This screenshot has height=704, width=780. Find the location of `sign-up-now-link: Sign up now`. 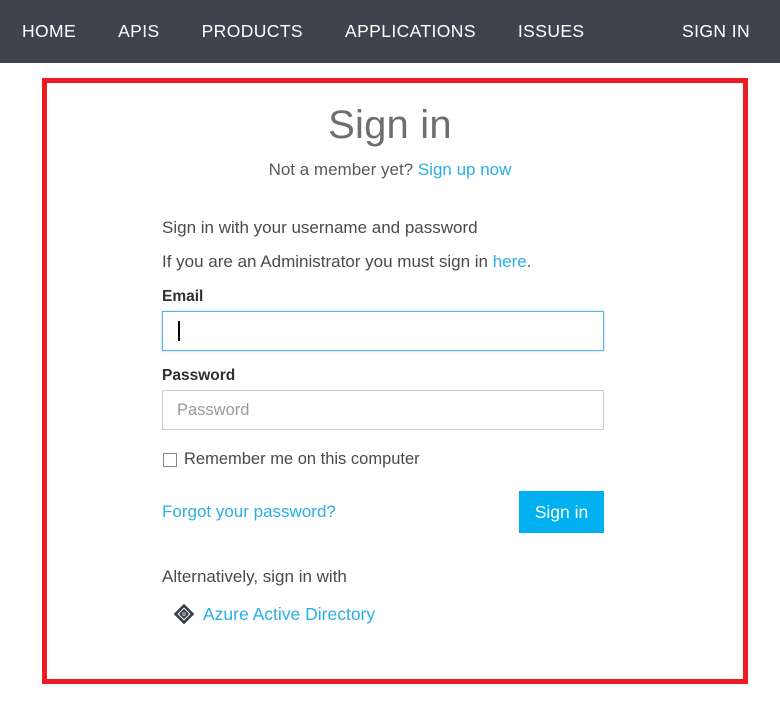

sign-up-now-link: Sign up now is located at coordinates (465, 169).